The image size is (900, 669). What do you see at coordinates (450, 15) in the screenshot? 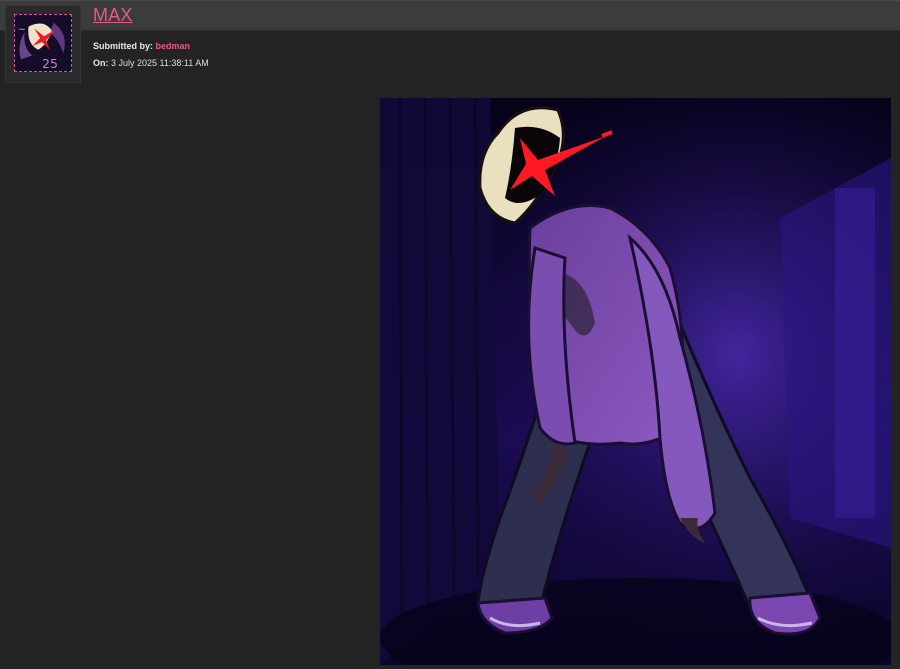
I see `header-bar` at bounding box center [450, 15].